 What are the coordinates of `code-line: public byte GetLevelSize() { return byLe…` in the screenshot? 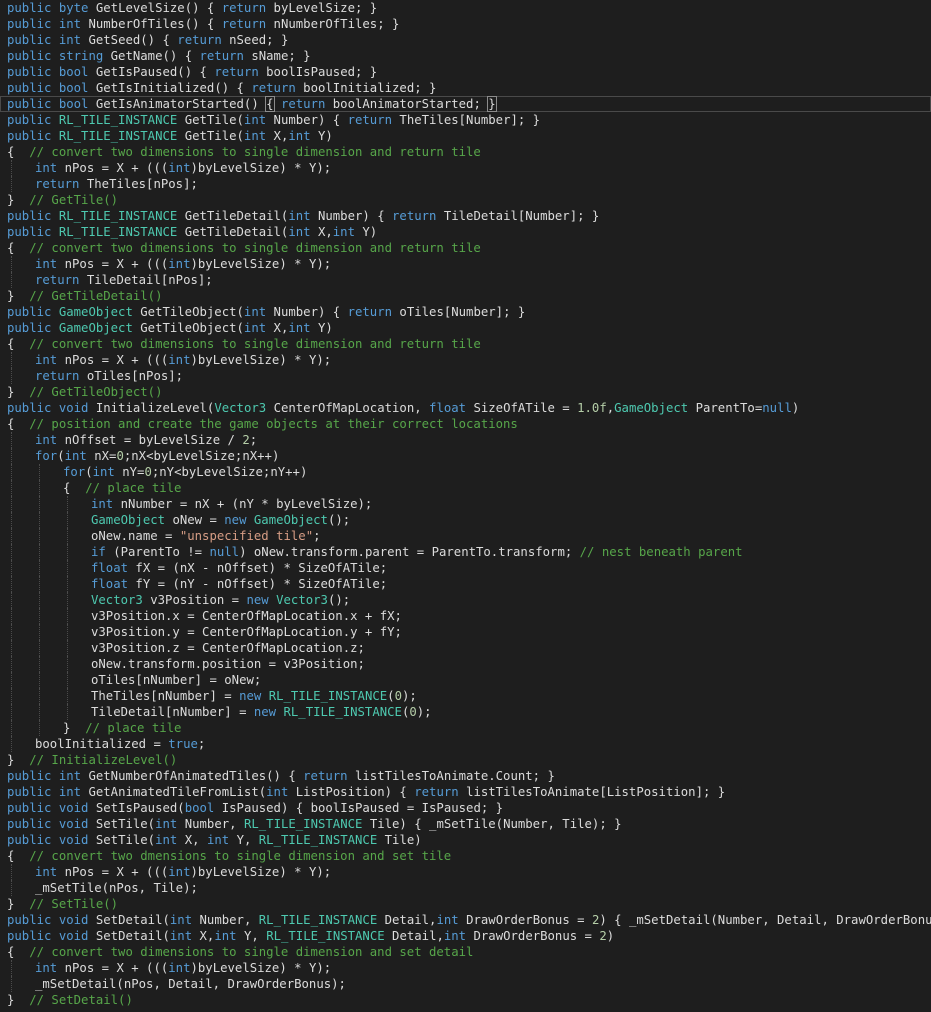 It's located at (465, 8).